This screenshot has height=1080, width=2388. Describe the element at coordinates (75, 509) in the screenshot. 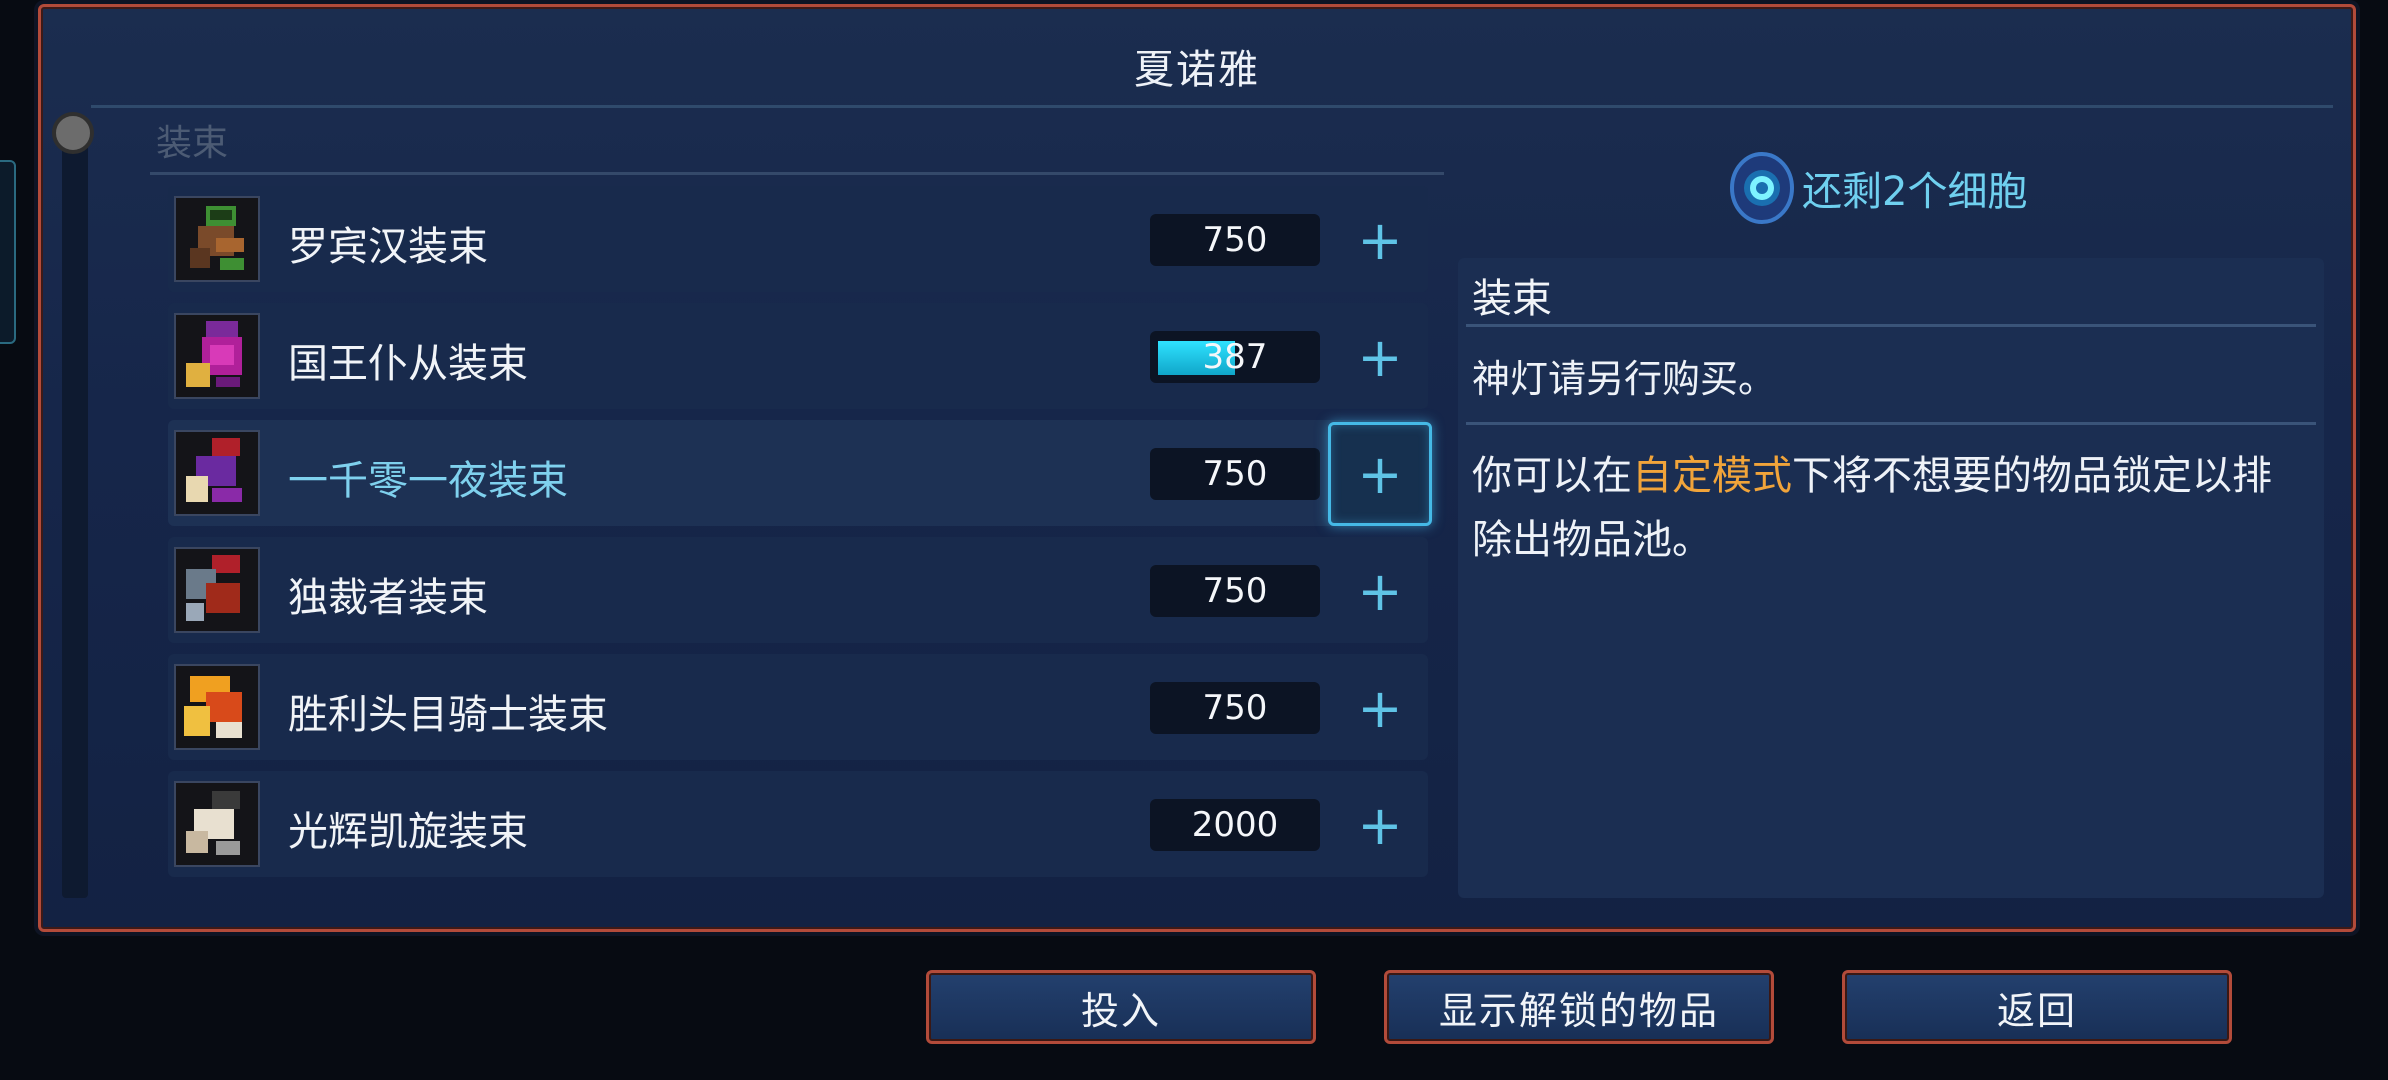

I see `scrollbar-track` at that location.